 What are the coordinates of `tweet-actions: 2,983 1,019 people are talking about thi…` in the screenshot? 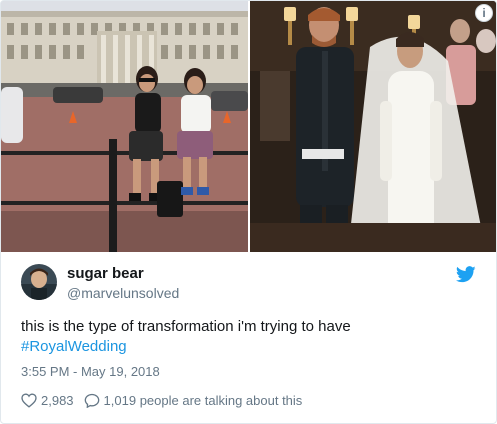 It's located at (166, 400).